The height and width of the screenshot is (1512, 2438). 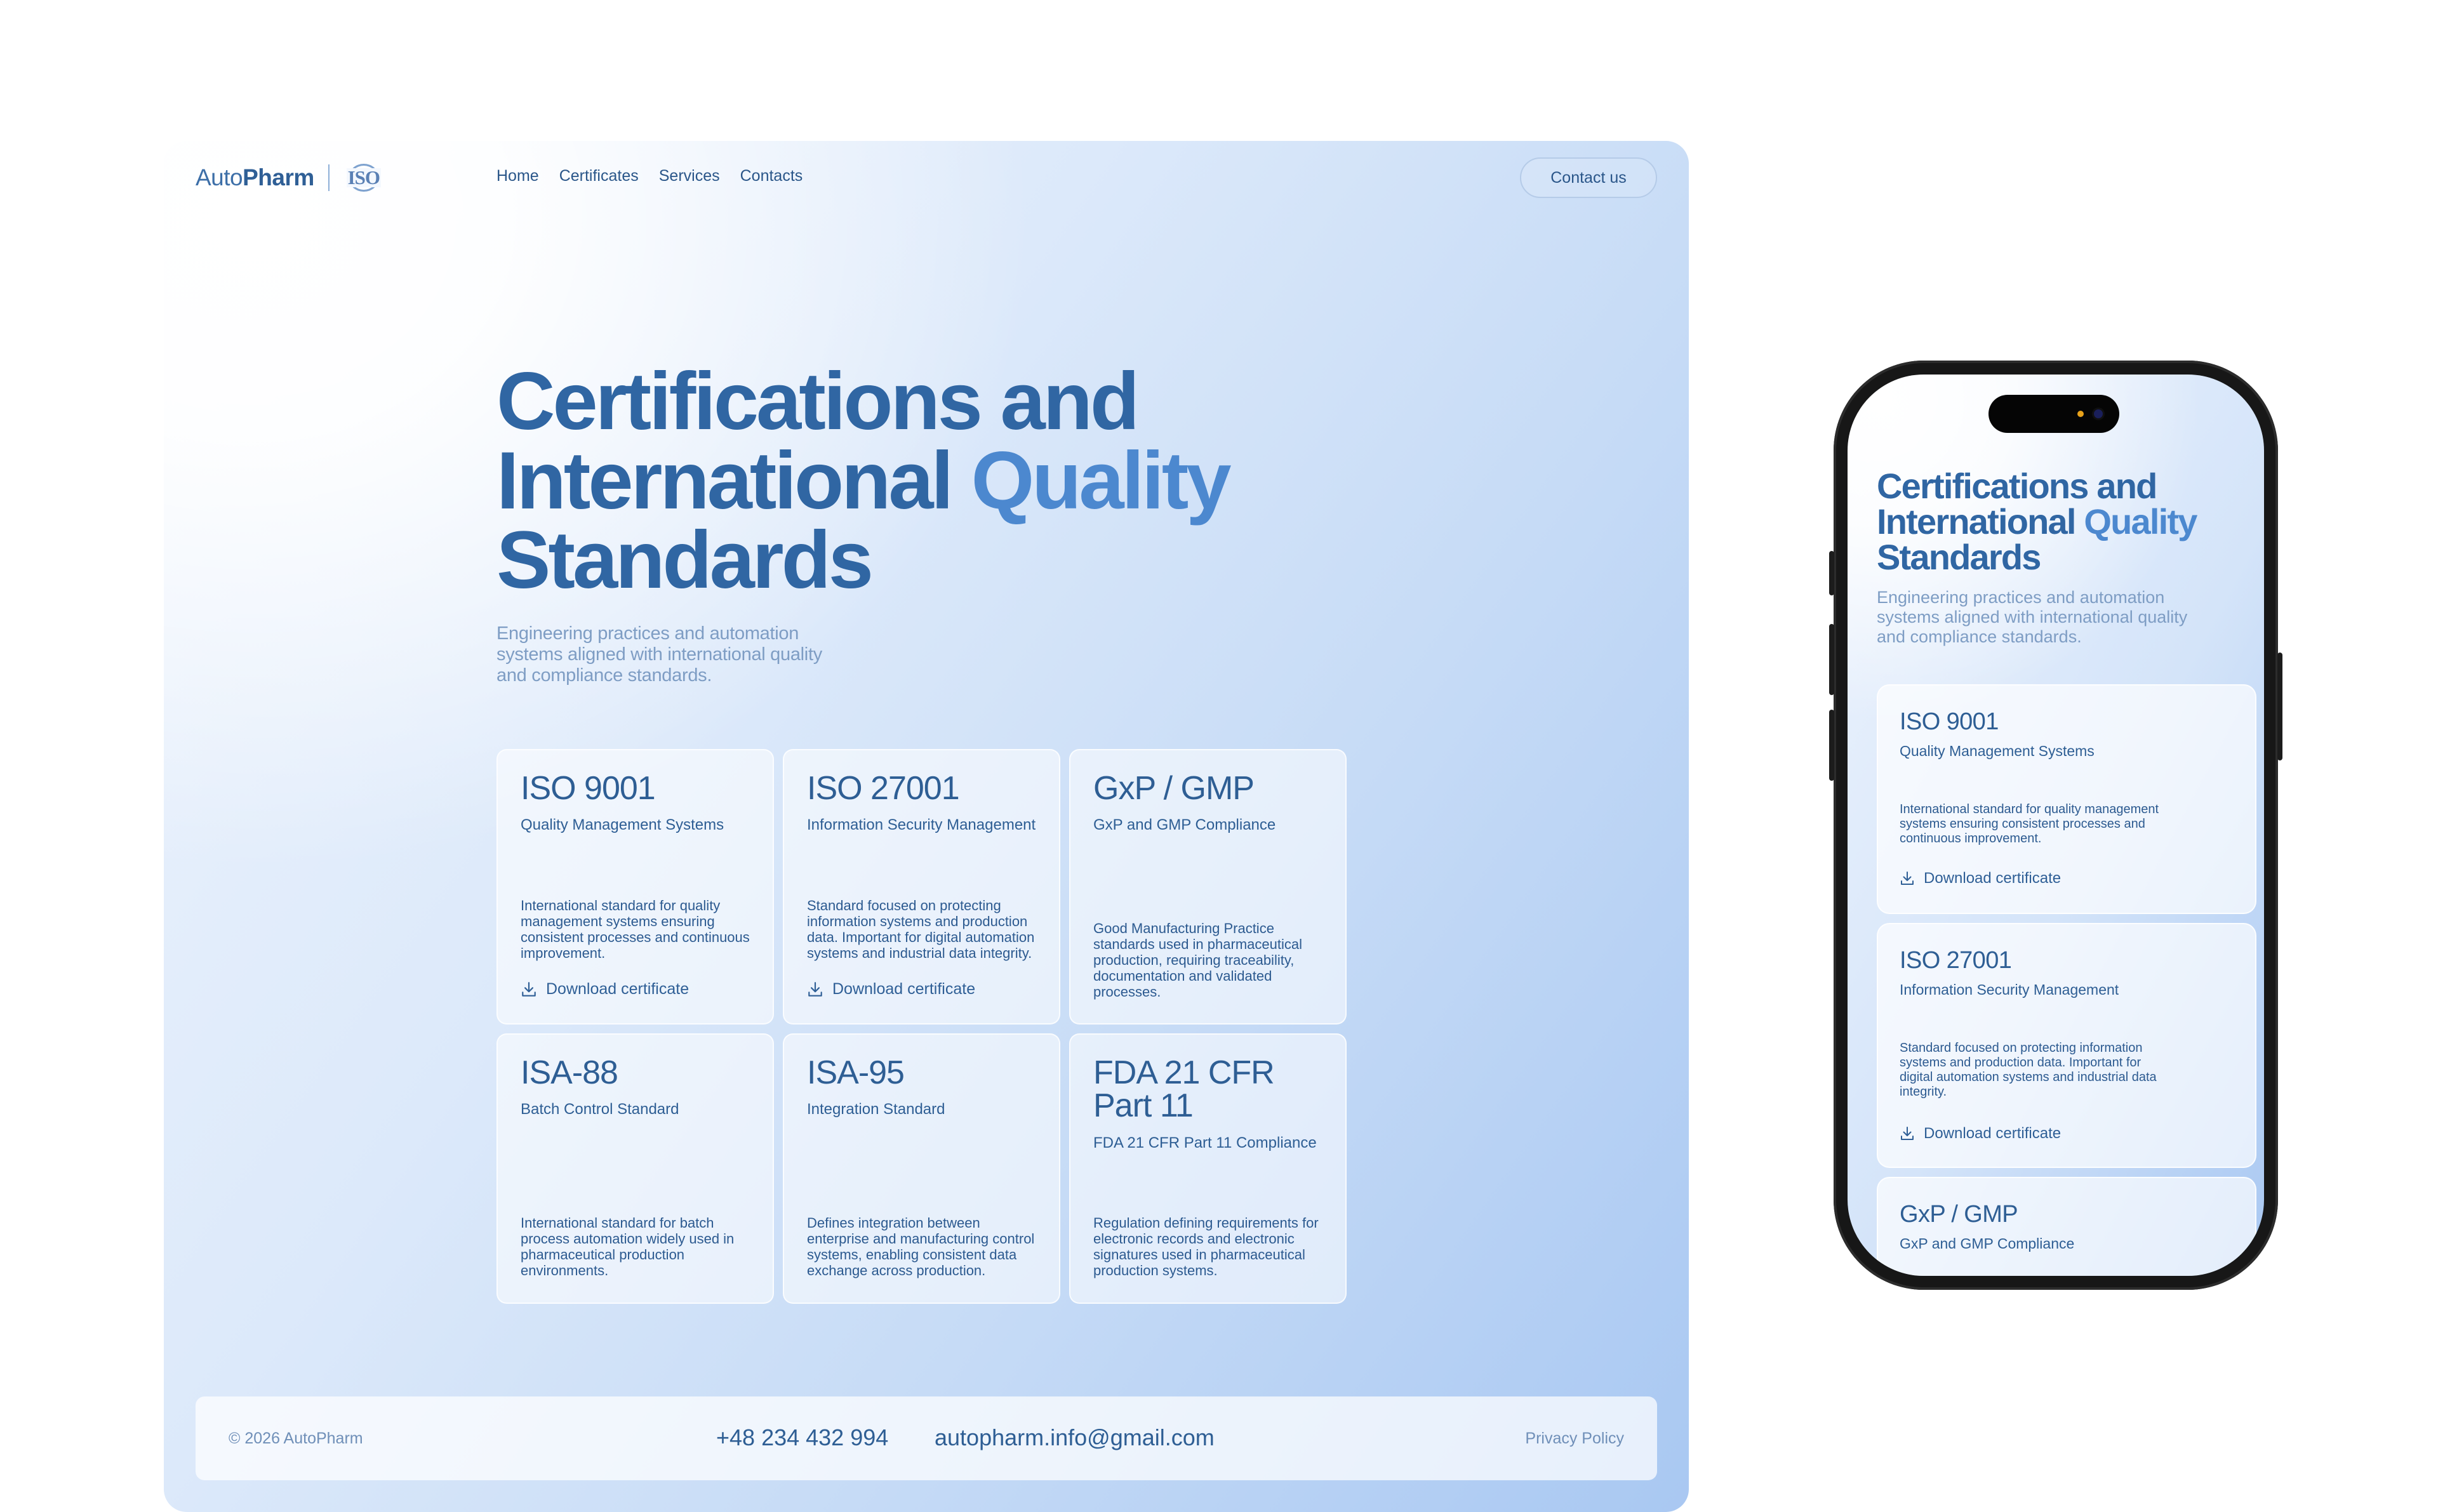 What do you see at coordinates (2053, 414) in the screenshot?
I see `dynamic-island` at bounding box center [2053, 414].